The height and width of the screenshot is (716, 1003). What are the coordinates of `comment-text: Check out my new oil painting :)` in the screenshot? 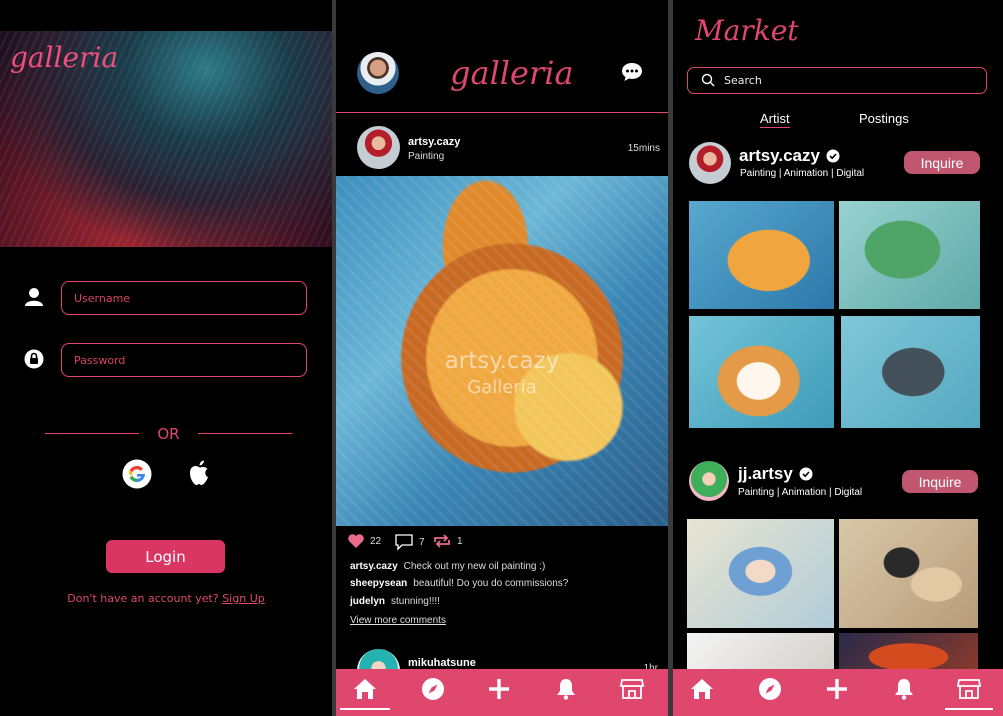 It's located at (474, 566).